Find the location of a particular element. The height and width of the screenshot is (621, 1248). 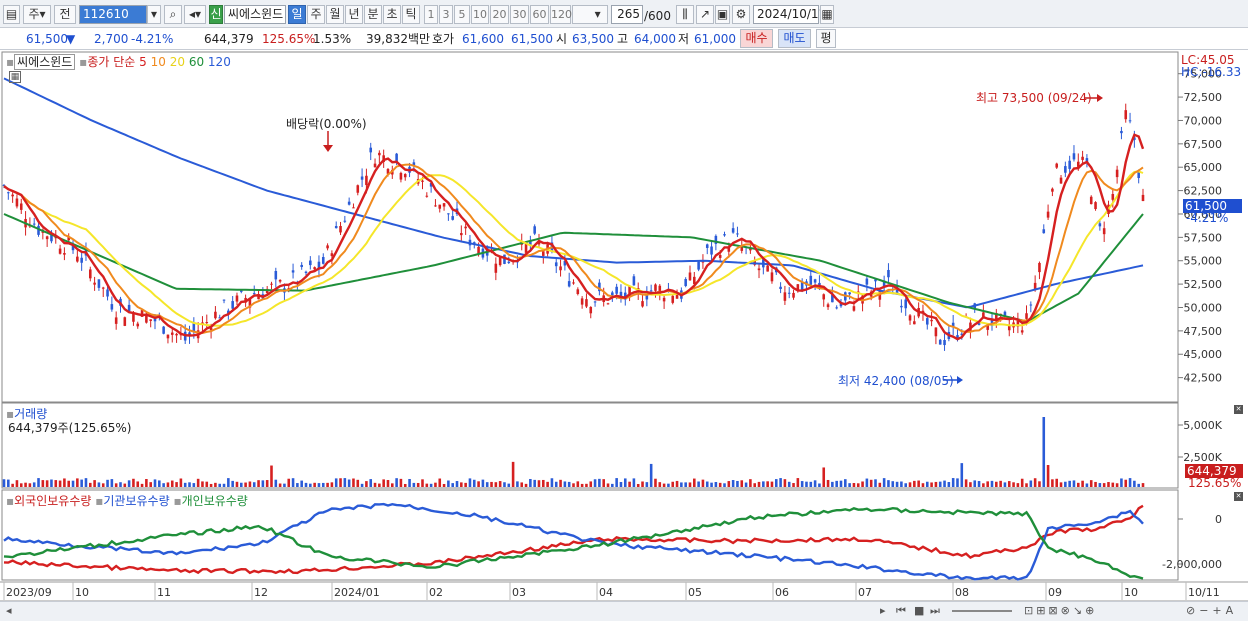

period-week: 주 is located at coordinates (316, 14).